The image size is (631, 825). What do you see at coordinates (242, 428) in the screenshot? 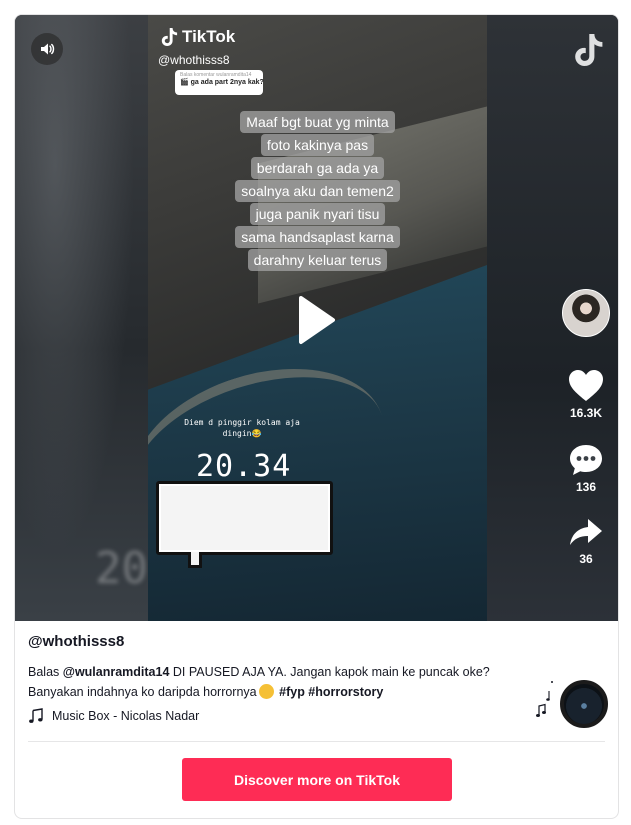
I see `video-overlay-note: Diem d pinggir kolam aja dingin😂` at bounding box center [242, 428].